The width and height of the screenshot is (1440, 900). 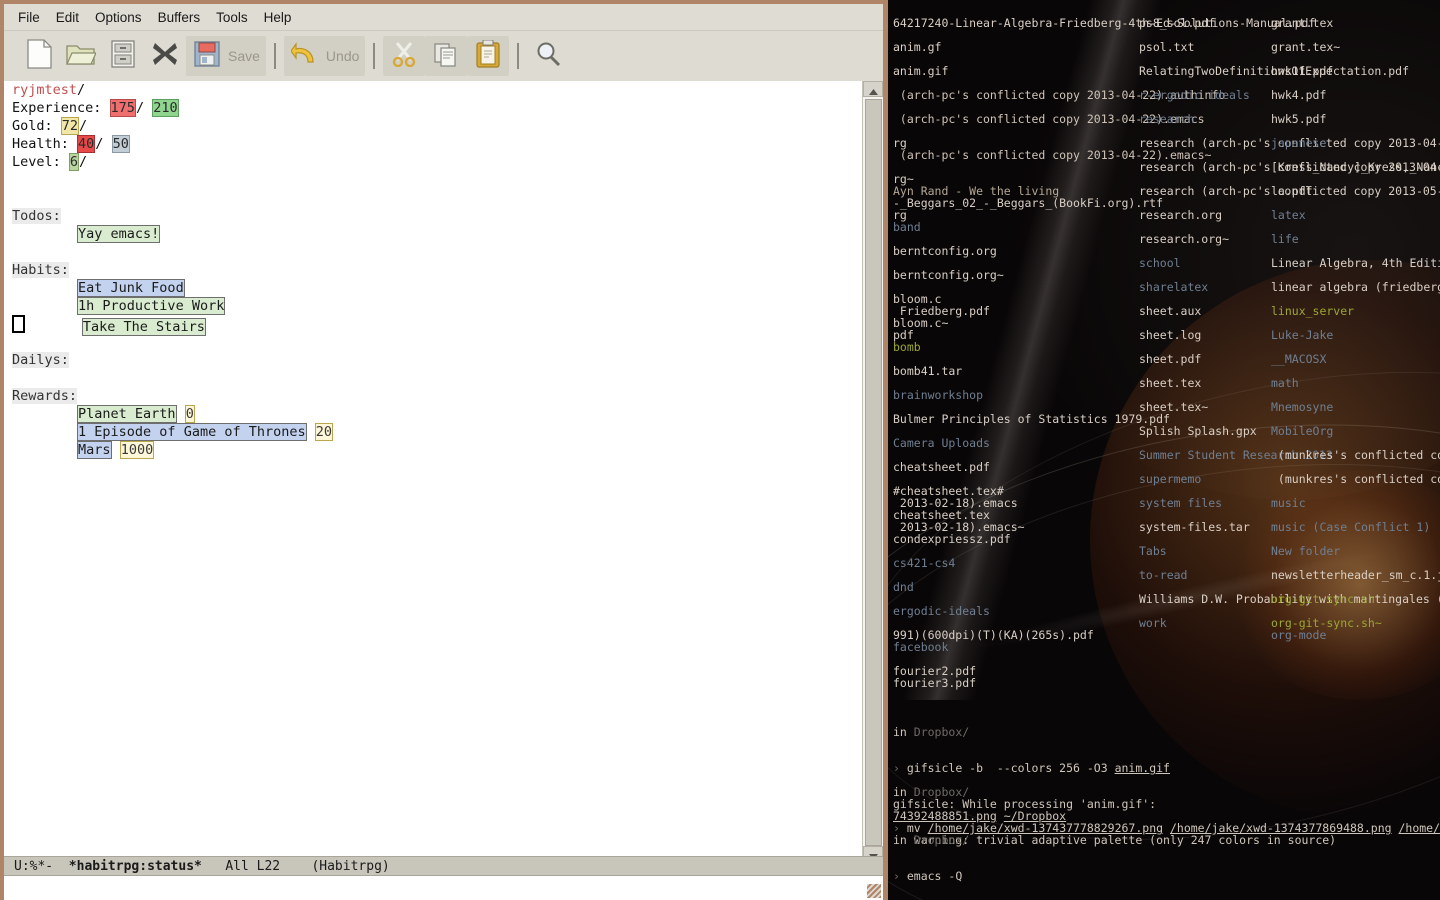 What do you see at coordinates (1194, 95) in the screenshot?
I see `ls-entry-name: r-ergodic ideals` at bounding box center [1194, 95].